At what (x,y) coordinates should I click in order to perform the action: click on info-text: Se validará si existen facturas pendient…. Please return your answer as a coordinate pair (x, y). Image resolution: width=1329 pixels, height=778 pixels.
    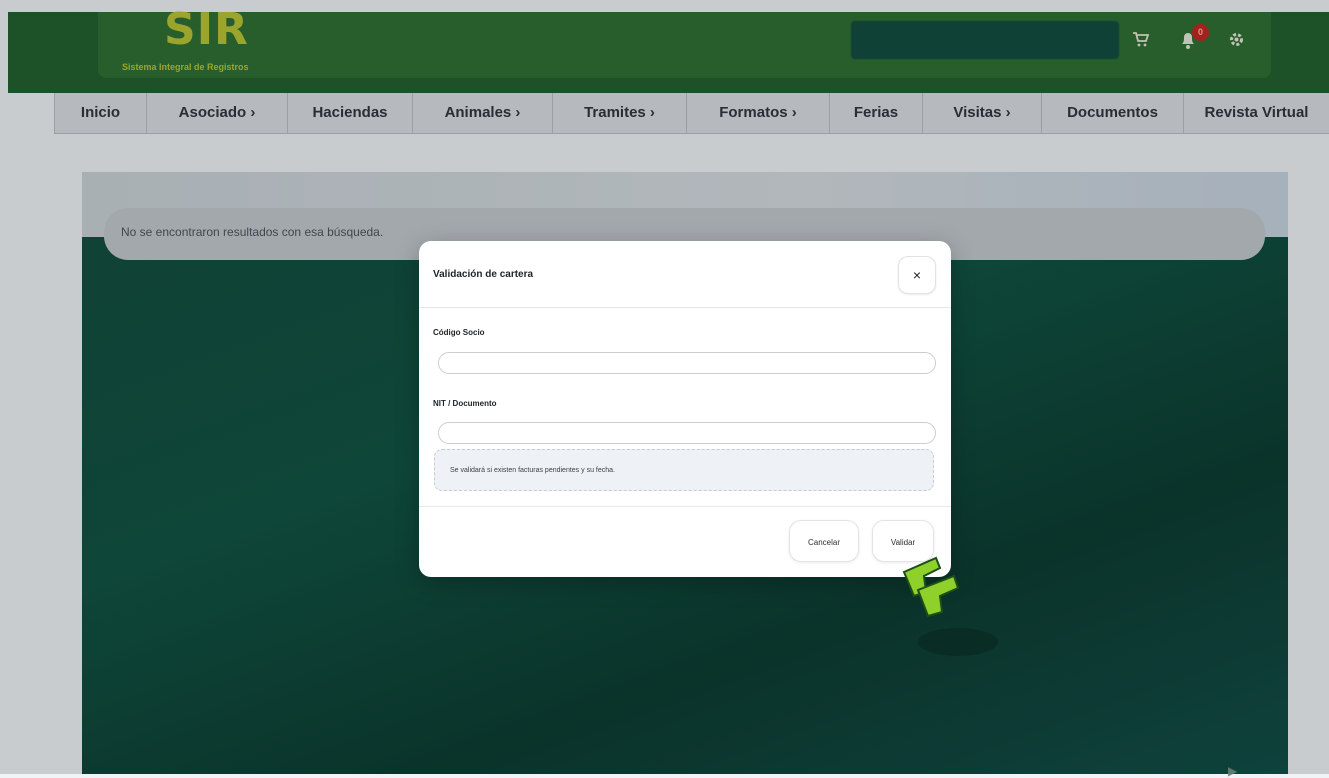
    Looking at the image, I should click on (532, 470).